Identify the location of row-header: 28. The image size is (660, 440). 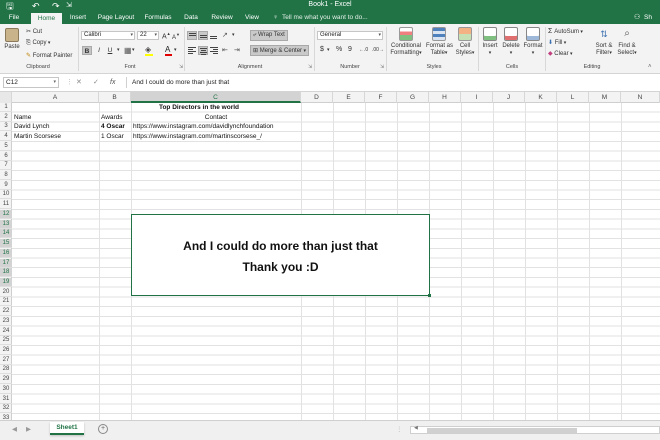
(6, 370).